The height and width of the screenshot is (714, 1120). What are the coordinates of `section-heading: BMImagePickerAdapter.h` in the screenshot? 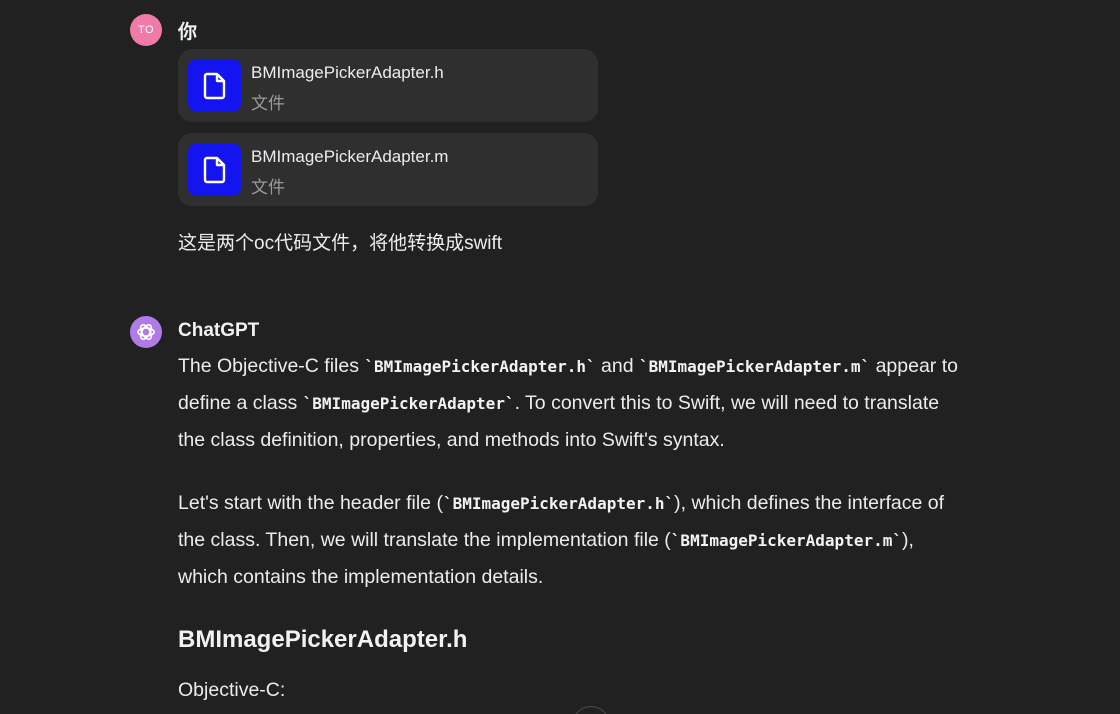 It's located at (323, 639).